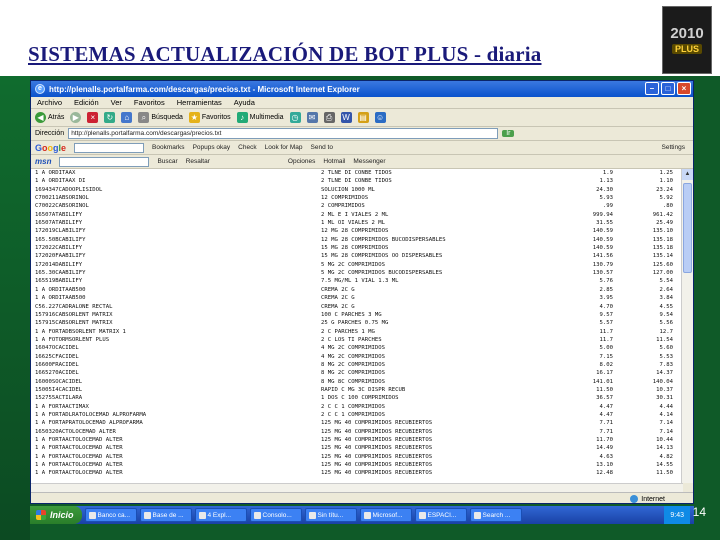 This screenshot has height=540, width=720. Describe the element at coordinates (662, 256) in the screenshot. I see `reference-price-cell: 135.14` at that location.